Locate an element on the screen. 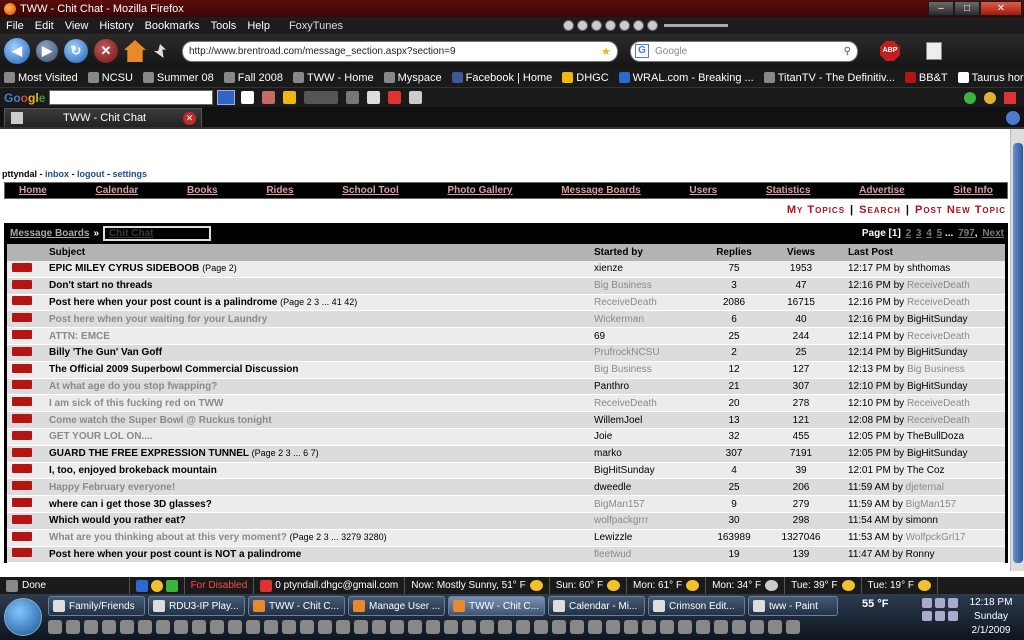  bookmark-item: Fall 2008 is located at coordinates (253, 78).